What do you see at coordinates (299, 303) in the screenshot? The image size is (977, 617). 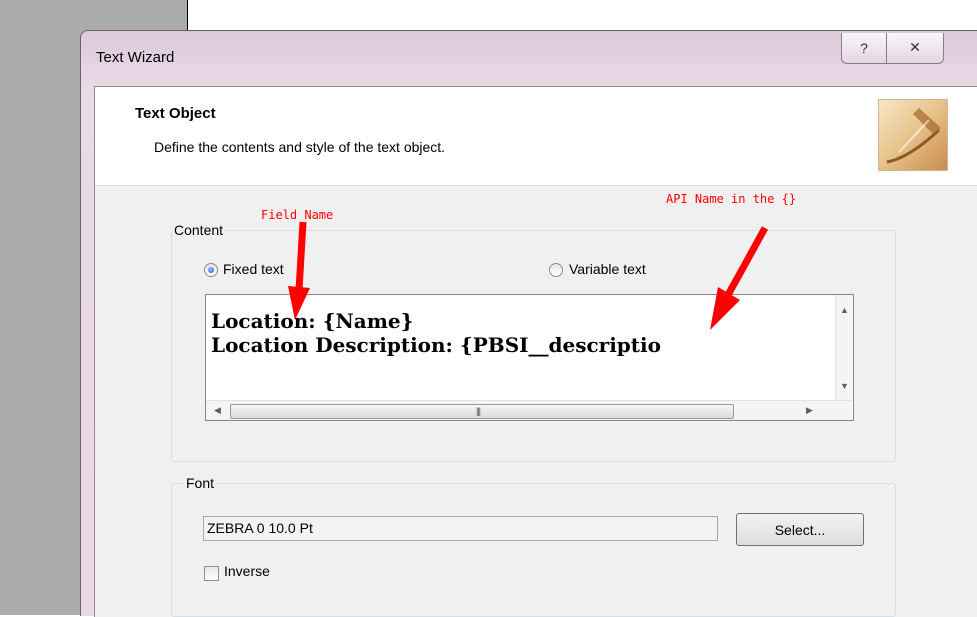 I see `arrow-field-name-head` at bounding box center [299, 303].